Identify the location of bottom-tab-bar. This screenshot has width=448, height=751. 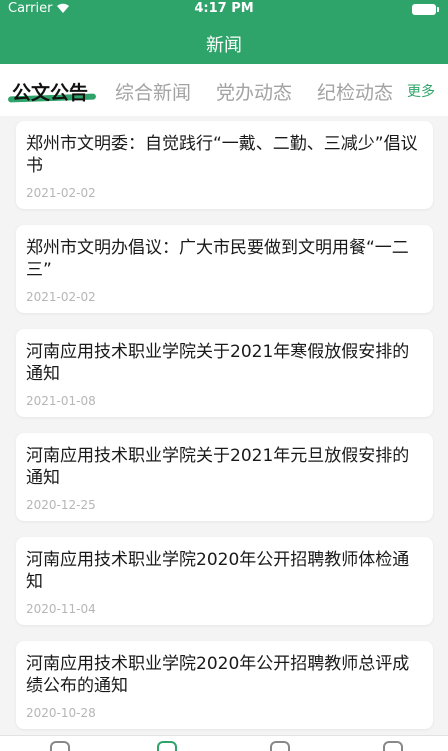
(224, 743).